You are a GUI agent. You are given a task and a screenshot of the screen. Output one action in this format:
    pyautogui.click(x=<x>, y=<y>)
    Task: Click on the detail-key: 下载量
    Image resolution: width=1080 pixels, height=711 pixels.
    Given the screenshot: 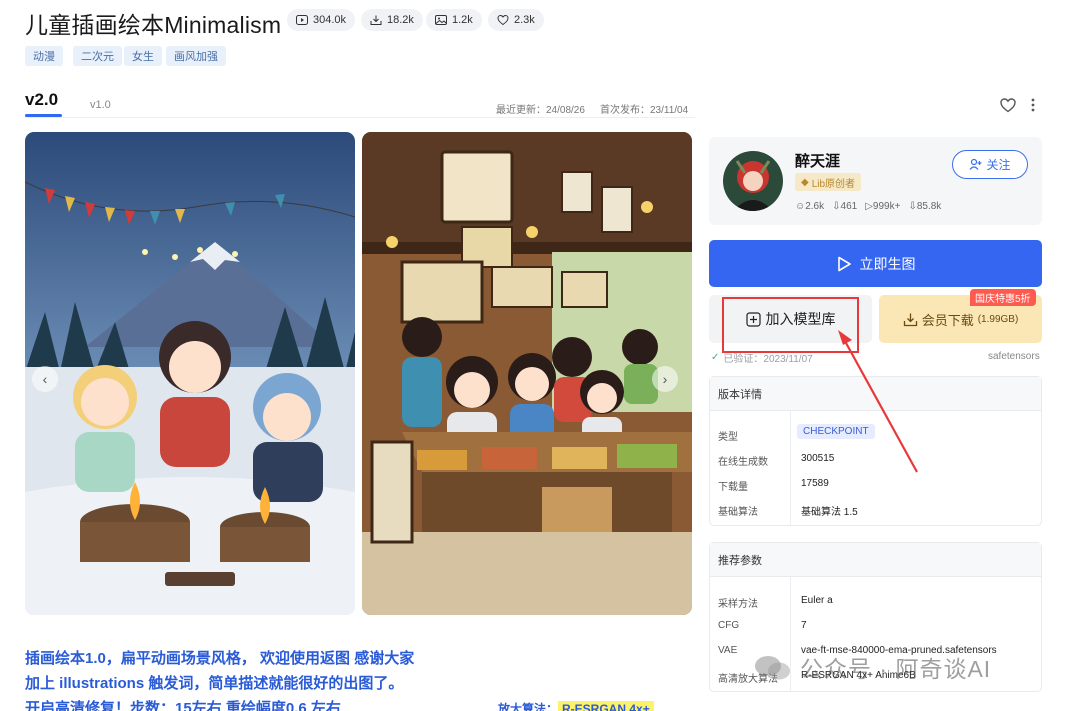 What is the action you would take?
    pyautogui.click(x=733, y=487)
    